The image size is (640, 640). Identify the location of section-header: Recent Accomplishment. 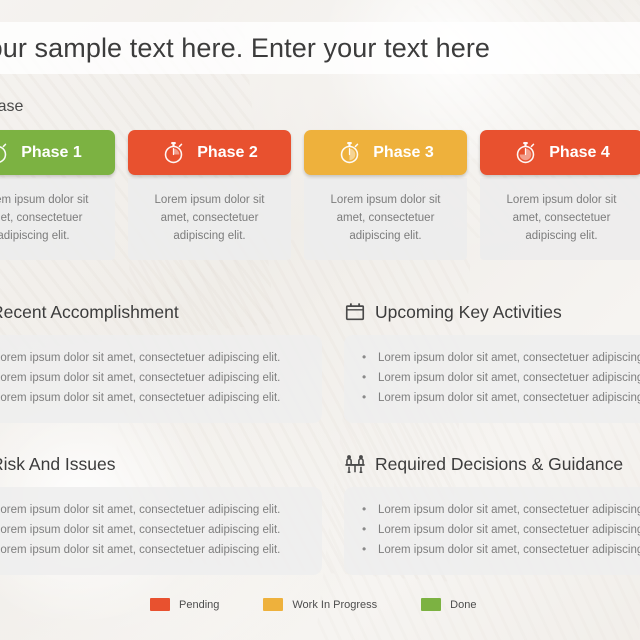
(161, 312).